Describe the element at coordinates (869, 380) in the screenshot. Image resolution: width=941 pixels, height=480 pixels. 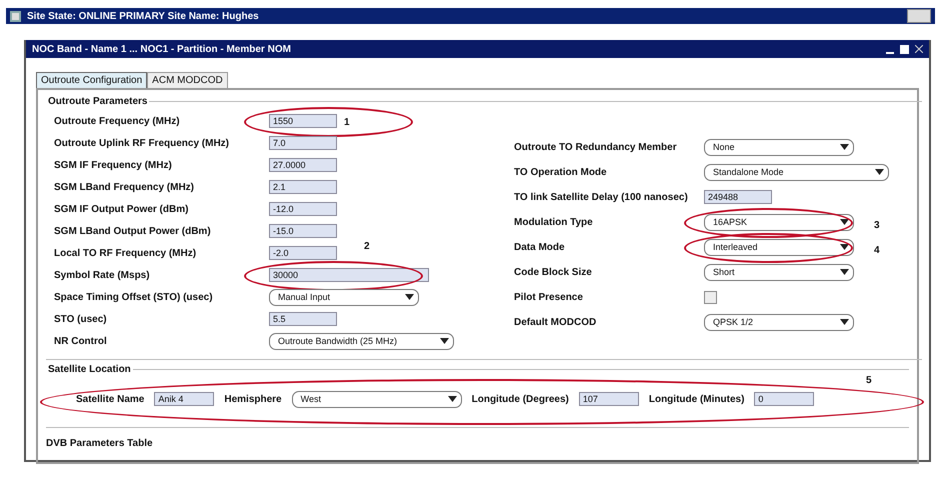
I see `annotation-number: 5` at that location.